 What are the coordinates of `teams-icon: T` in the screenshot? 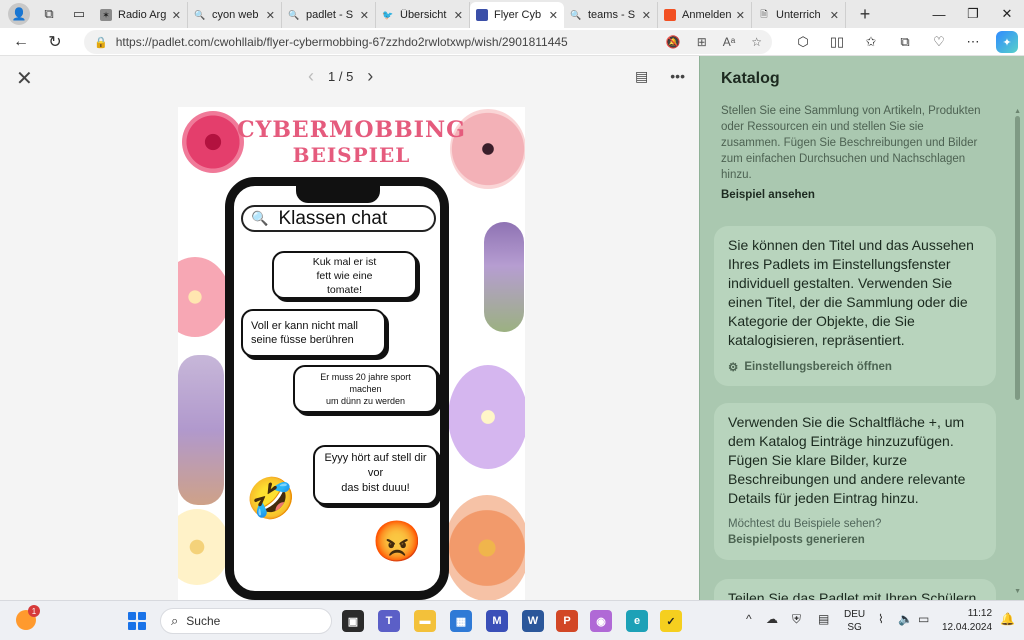 It's located at (389, 621).